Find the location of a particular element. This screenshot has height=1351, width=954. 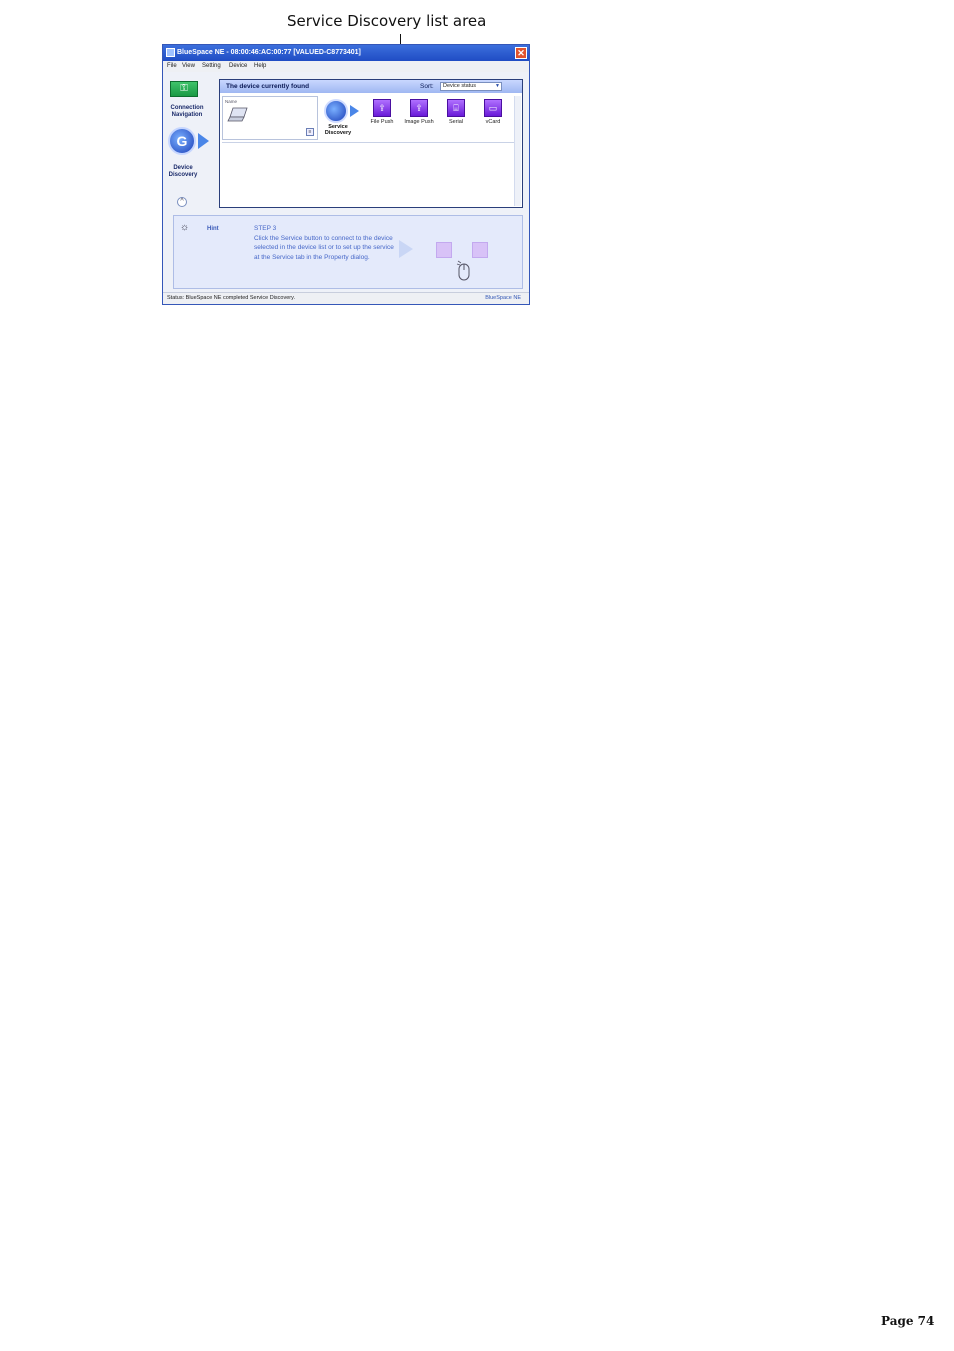

panel-title: The device currently found is located at coordinates (268, 86).